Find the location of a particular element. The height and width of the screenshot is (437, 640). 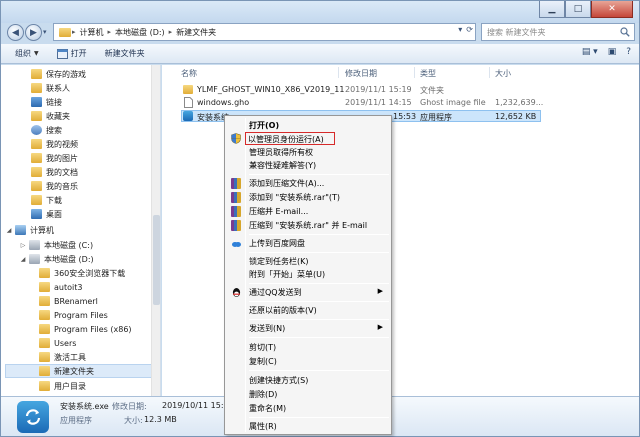

menu-item-rename: 重命名(M) is located at coordinates (308, 408).